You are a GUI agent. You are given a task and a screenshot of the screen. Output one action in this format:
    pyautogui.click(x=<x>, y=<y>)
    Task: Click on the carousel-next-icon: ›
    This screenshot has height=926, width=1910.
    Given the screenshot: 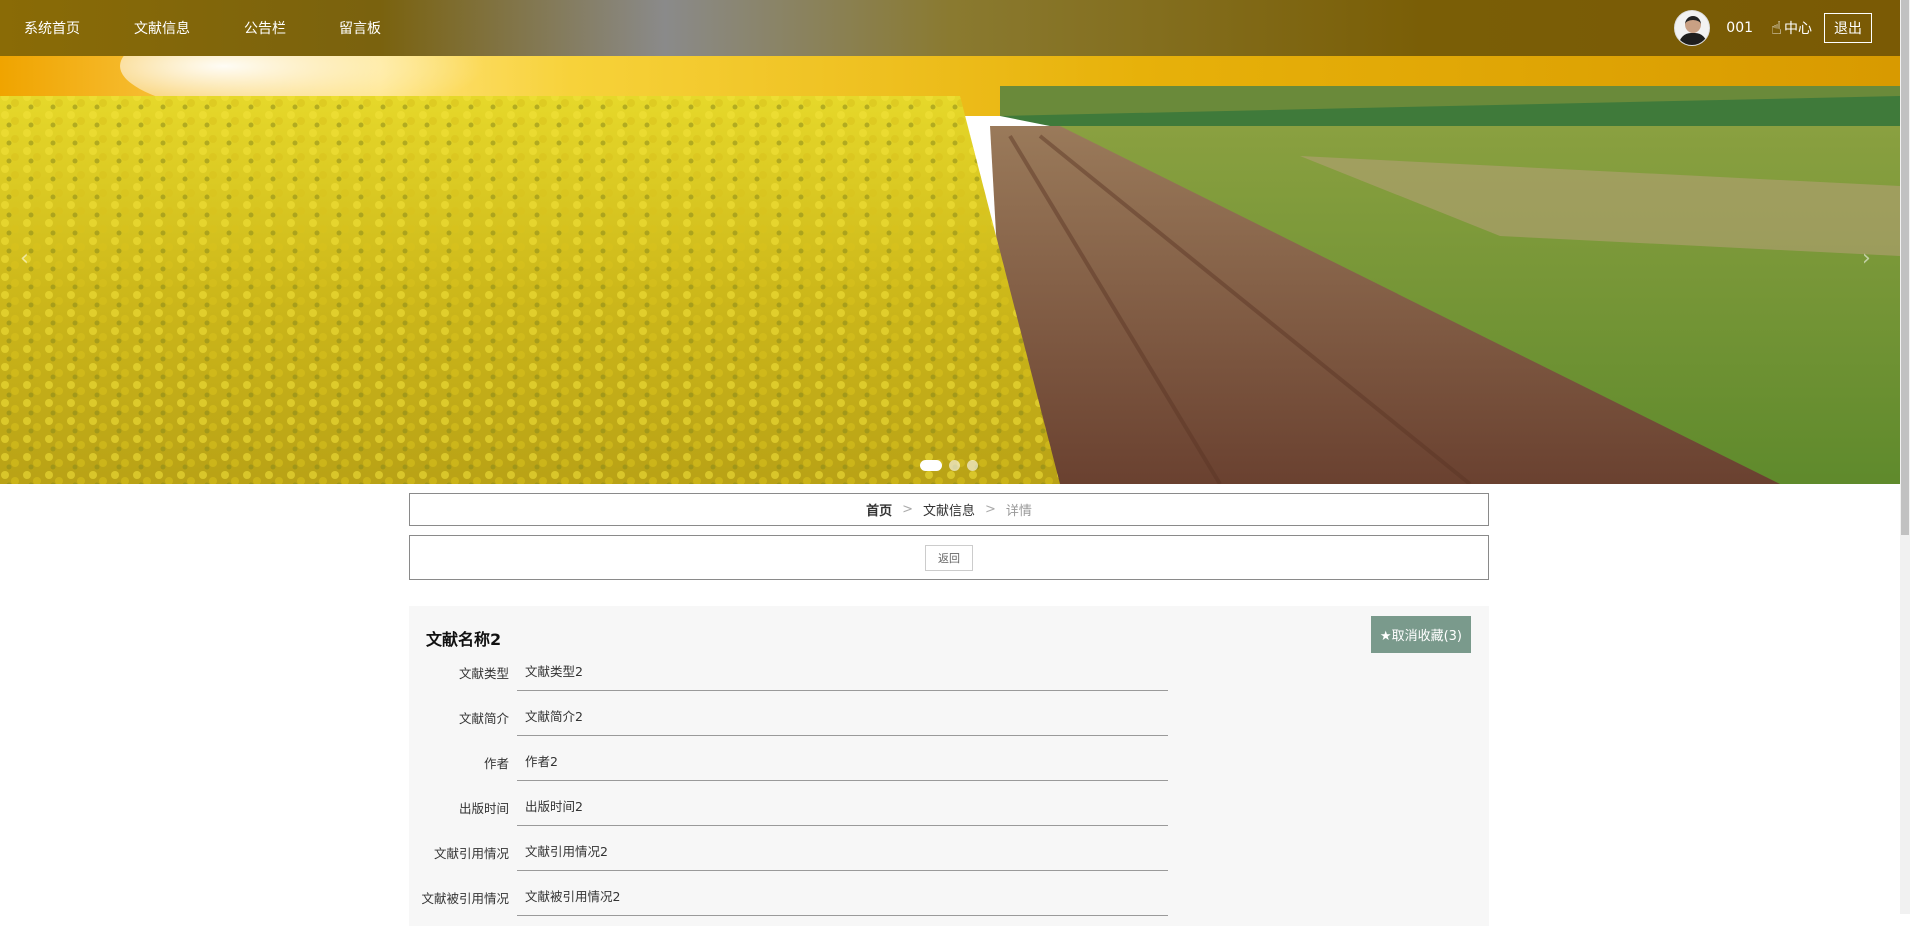 What is the action you would take?
    pyautogui.click(x=1866, y=258)
    